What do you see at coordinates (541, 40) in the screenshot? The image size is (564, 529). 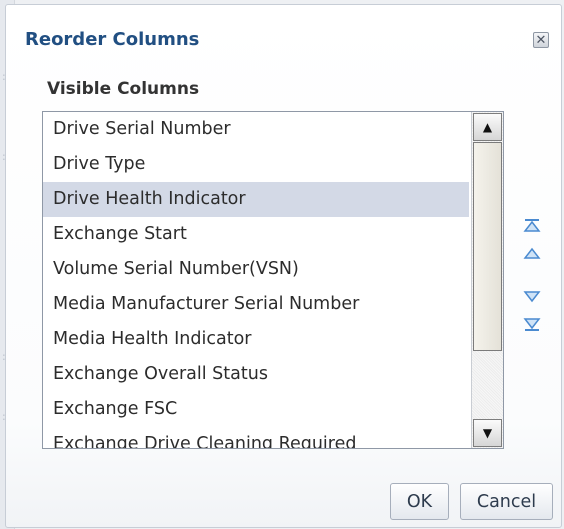 I see `close-icon: ✕` at bounding box center [541, 40].